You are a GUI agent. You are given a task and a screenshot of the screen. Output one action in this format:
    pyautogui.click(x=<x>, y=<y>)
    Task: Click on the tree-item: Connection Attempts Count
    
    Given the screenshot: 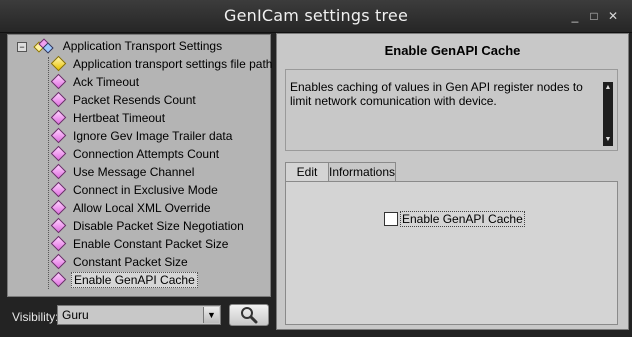 What is the action you would take?
    pyautogui.click(x=135, y=154)
    